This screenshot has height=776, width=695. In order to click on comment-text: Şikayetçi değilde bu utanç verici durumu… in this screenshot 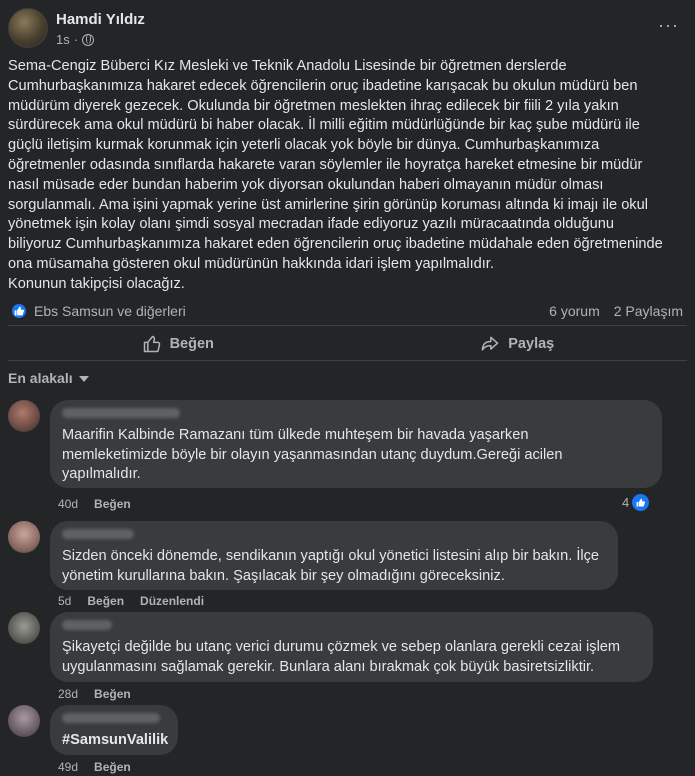, I will do `click(341, 657)`.